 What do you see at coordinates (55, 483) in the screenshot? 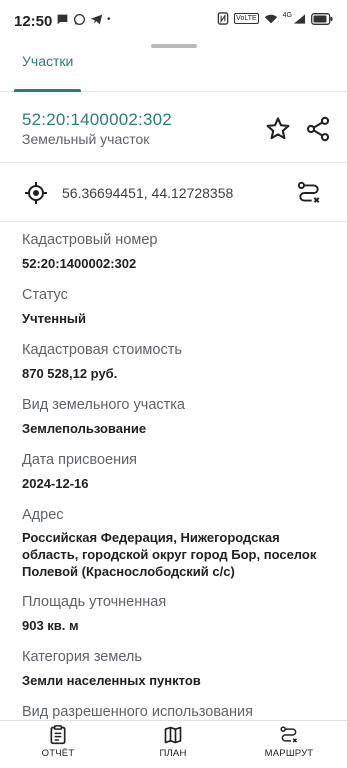
I see `field-value: 2024-12-16` at bounding box center [55, 483].